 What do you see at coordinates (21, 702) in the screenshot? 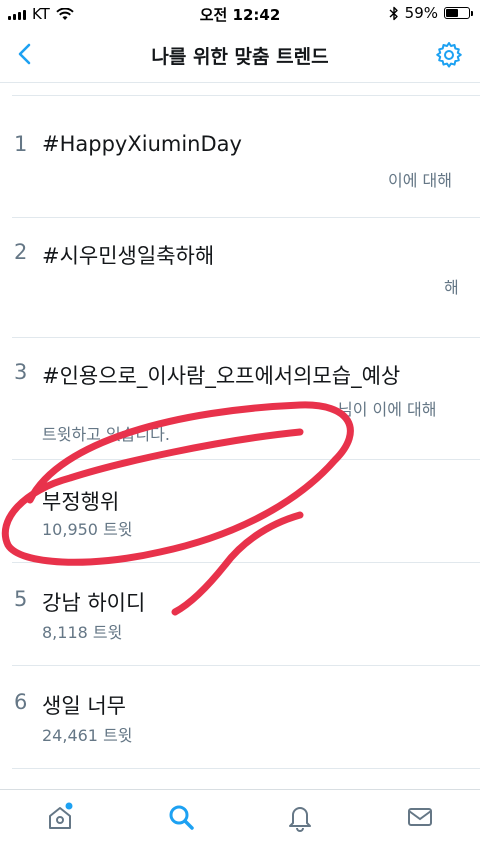
I see `trend-rank: 6` at bounding box center [21, 702].